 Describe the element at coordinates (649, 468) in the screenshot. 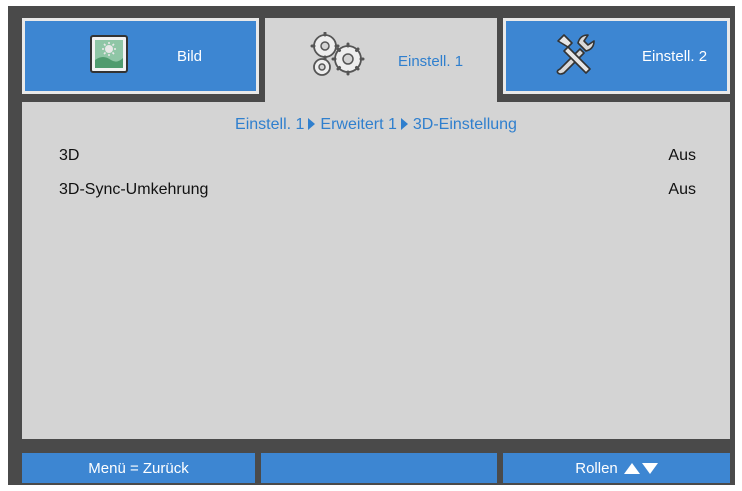

I see `arrow-down-icon` at that location.